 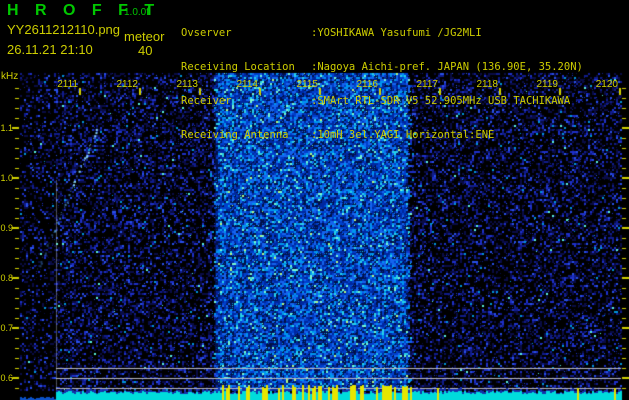 I want to click on info-label: Receiving Antenna, so click(x=235, y=135).